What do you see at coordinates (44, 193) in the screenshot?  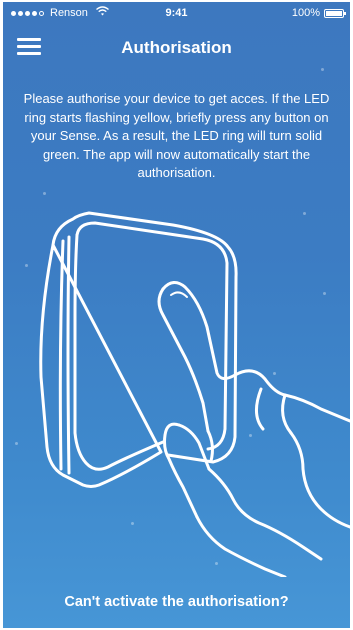 I see `sparkle` at bounding box center [44, 193].